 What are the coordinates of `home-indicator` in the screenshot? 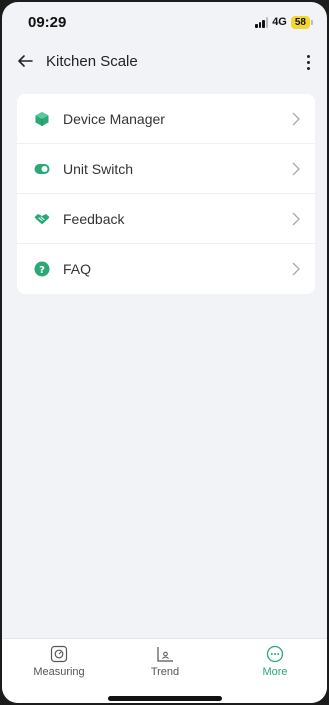 It's located at (165, 698).